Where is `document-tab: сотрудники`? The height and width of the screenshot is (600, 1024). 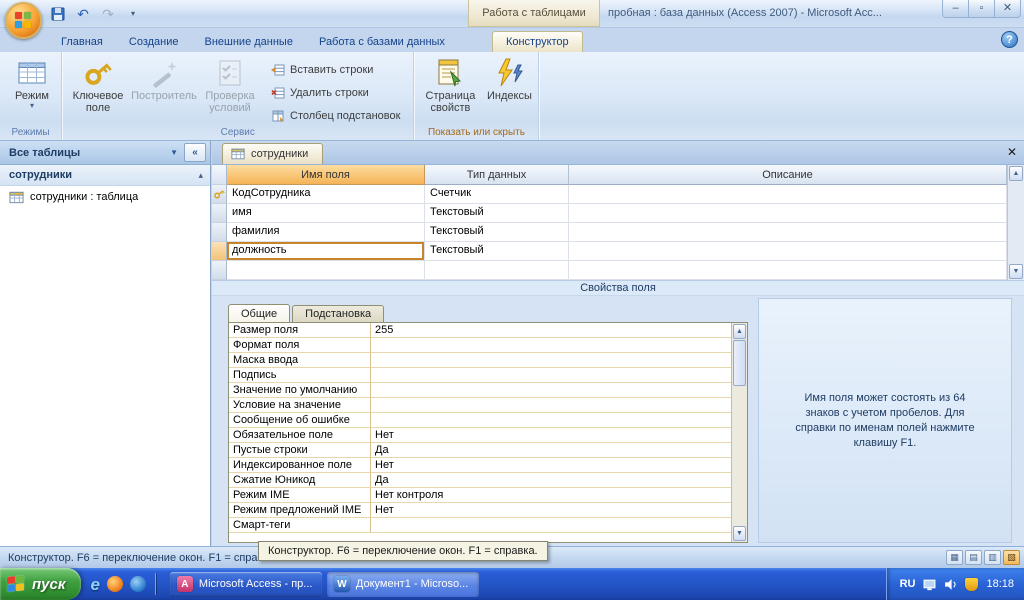
document-tab: сотрудники is located at coordinates (273, 153).